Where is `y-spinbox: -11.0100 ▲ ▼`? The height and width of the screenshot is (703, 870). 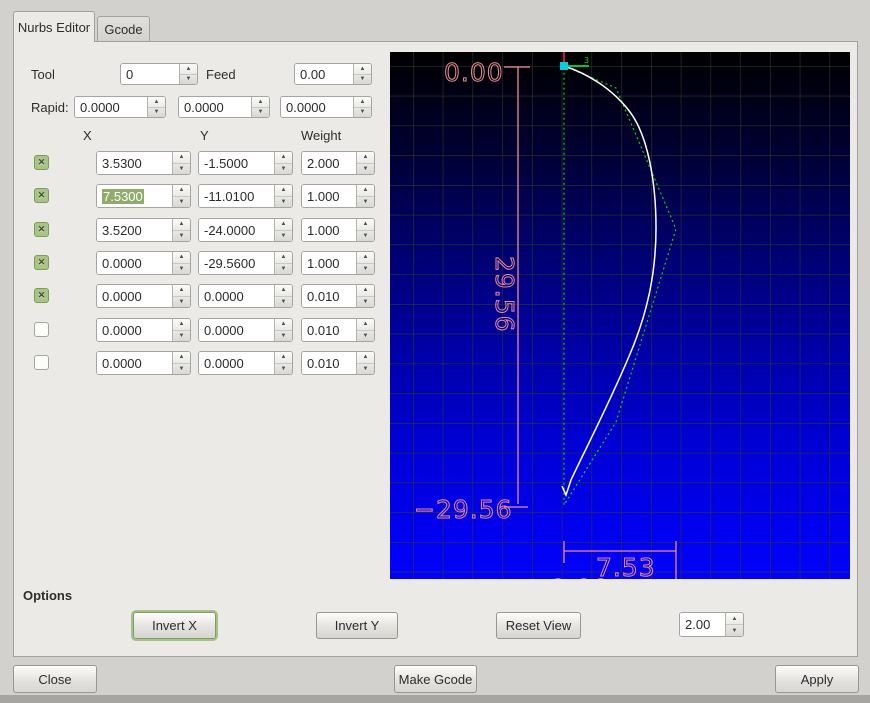
y-spinbox: -11.0100 ▲ ▼ is located at coordinates (245, 196).